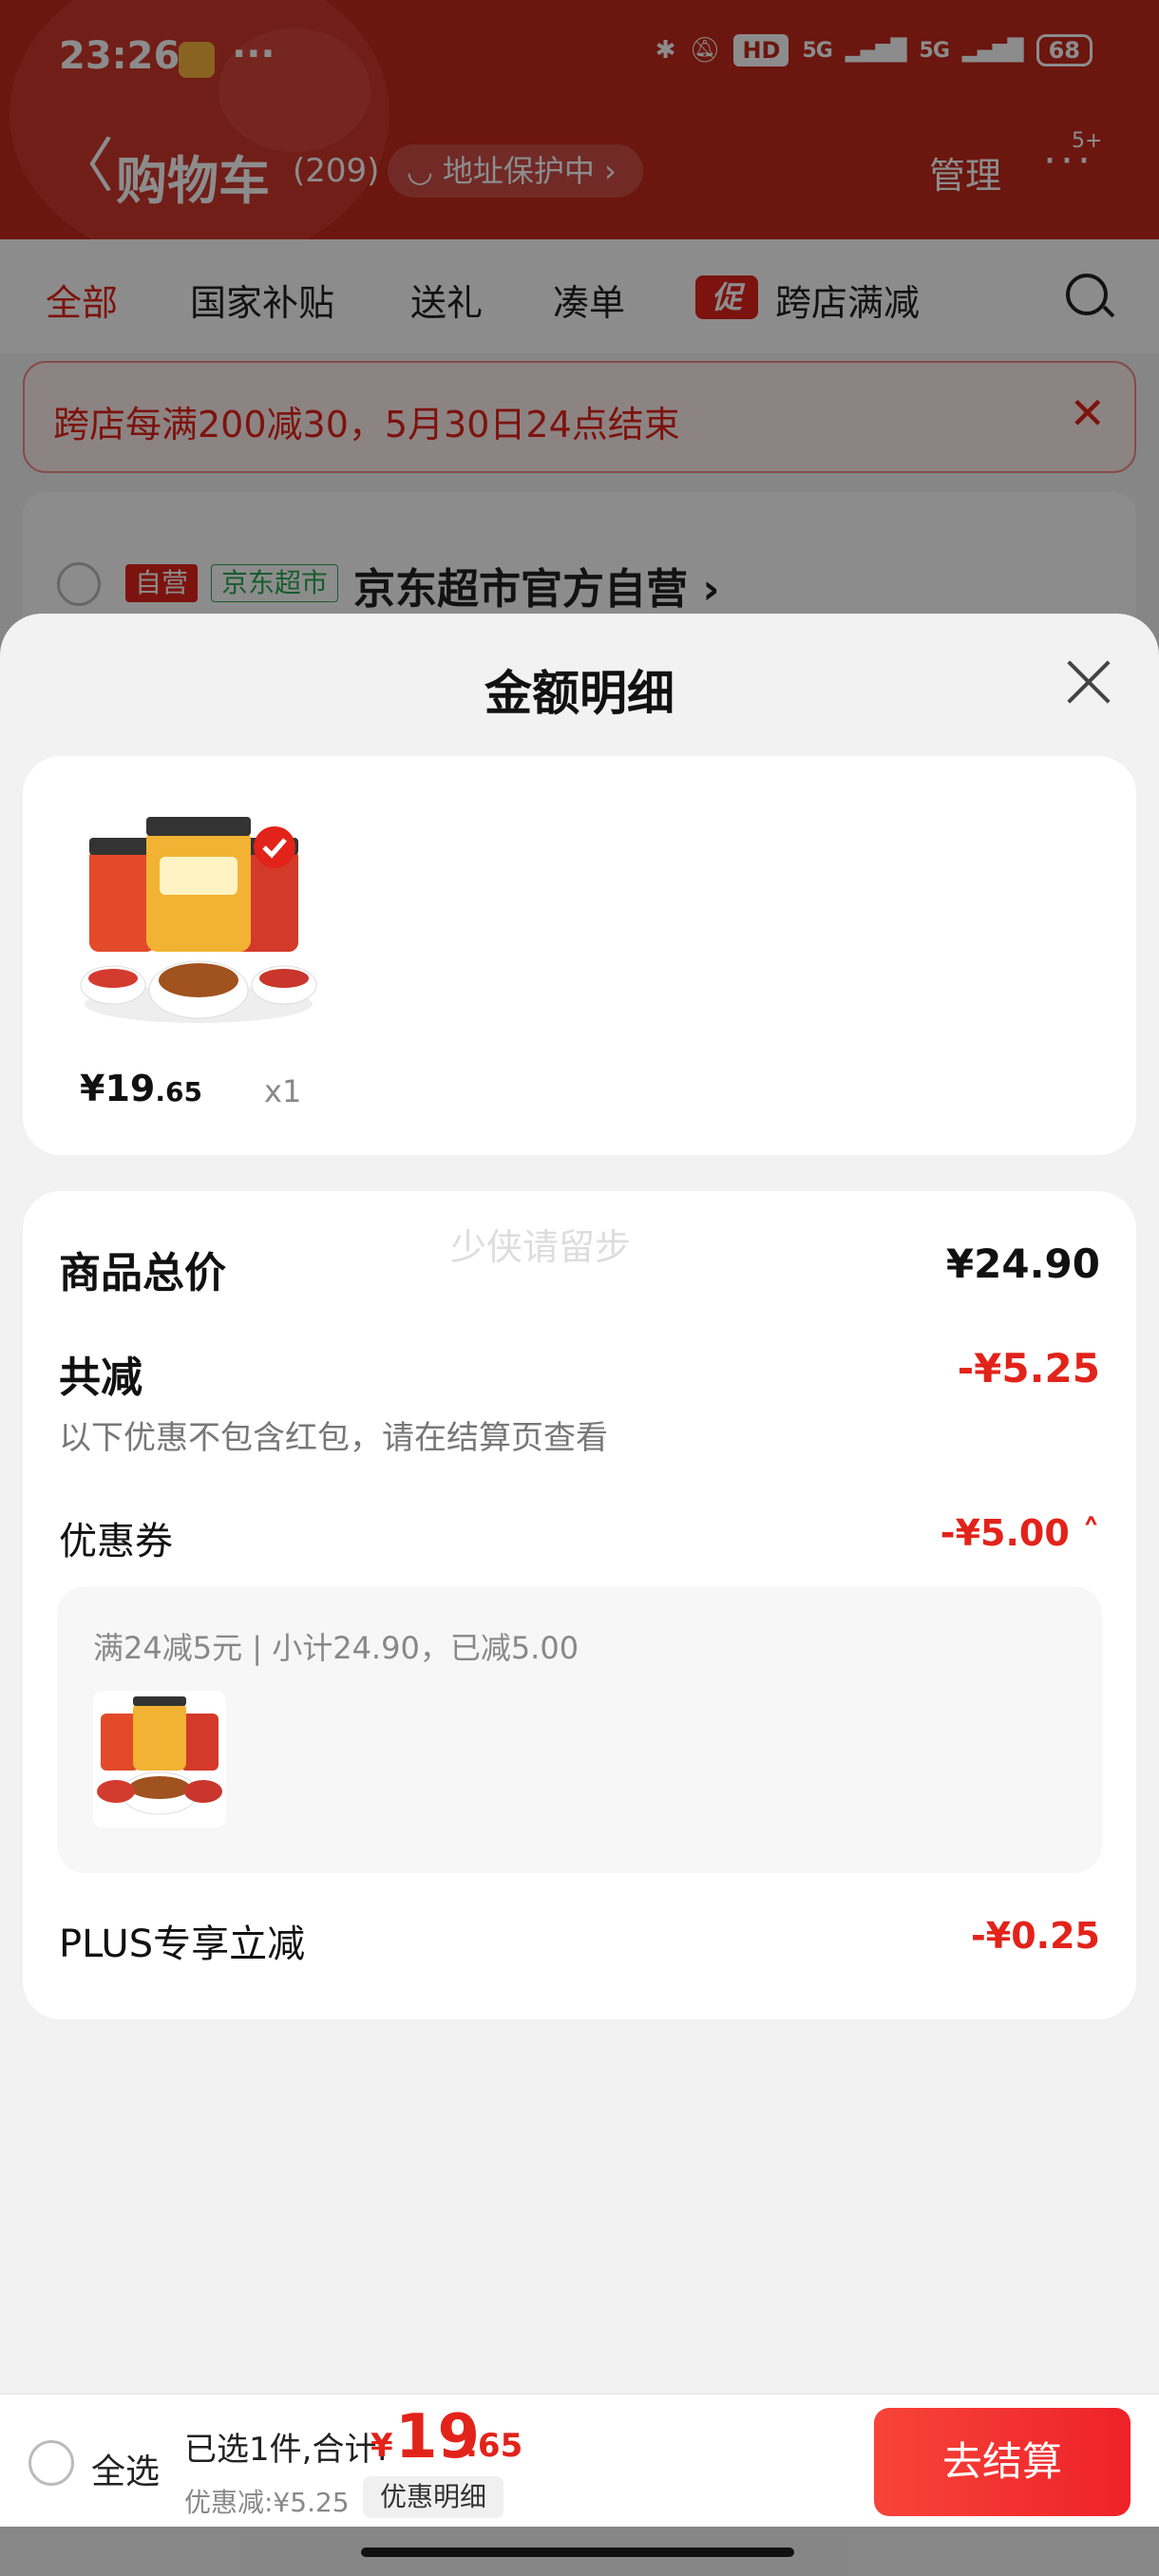  I want to click on select-all-radio, so click(51, 2463).